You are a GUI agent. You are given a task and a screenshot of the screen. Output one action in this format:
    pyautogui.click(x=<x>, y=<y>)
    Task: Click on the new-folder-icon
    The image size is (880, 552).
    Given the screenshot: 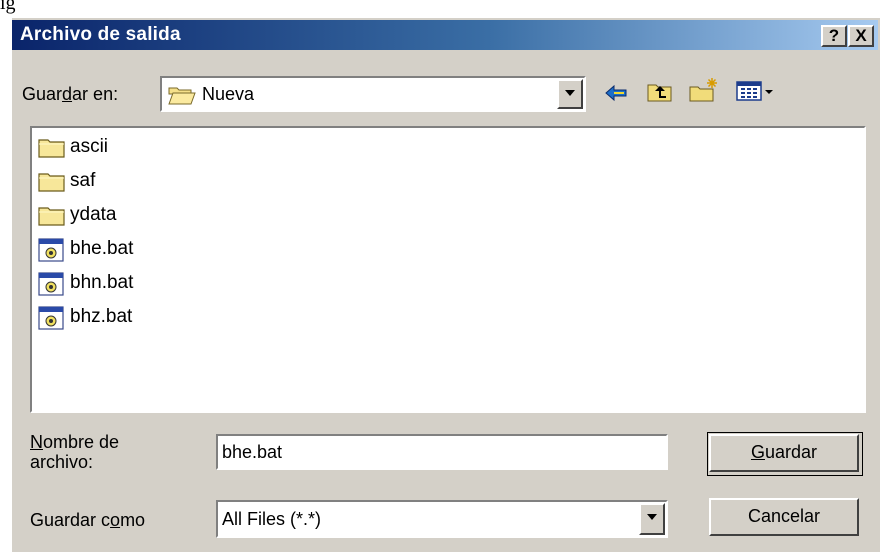 What is the action you would take?
    pyautogui.click(x=704, y=90)
    